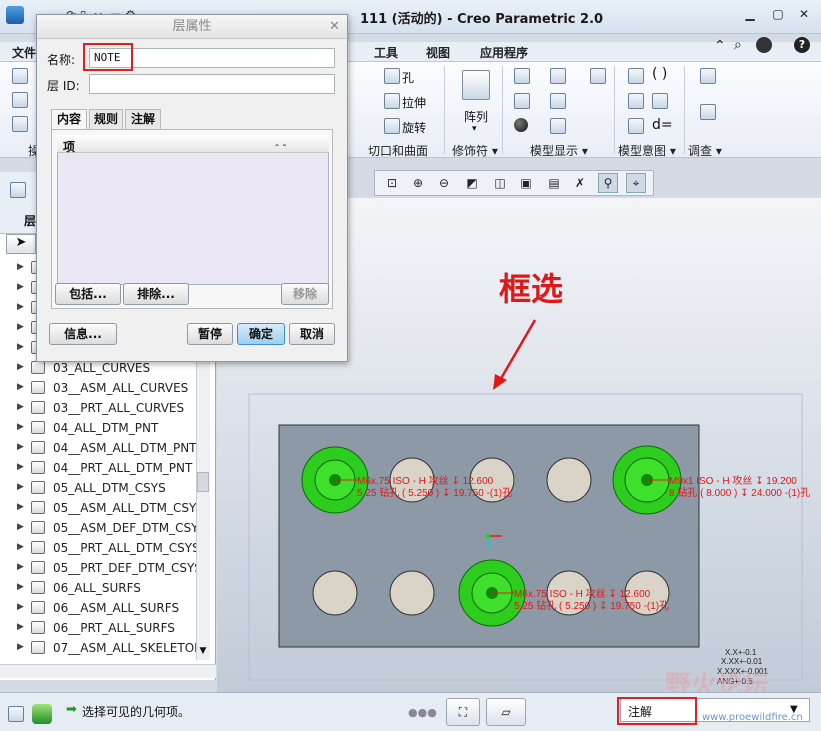 This screenshot has width=821, height=731. What do you see at coordinates (506, 712) in the screenshot?
I see `select-mode-icon: ▱` at bounding box center [506, 712].